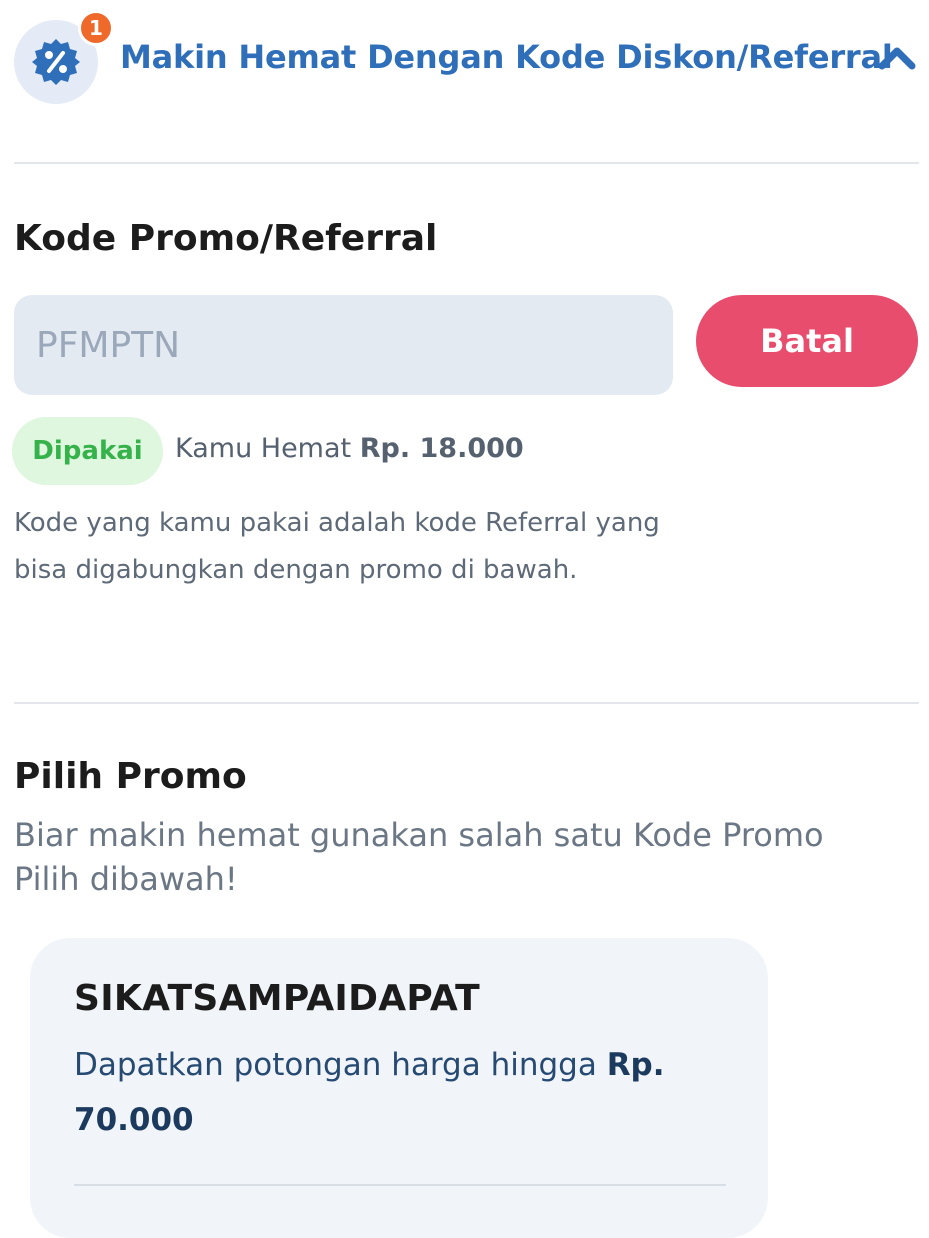  Describe the element at coordinates (130, 776) in the screenshot. I see `pilih-promo-title: Pilih Promo` at that location.